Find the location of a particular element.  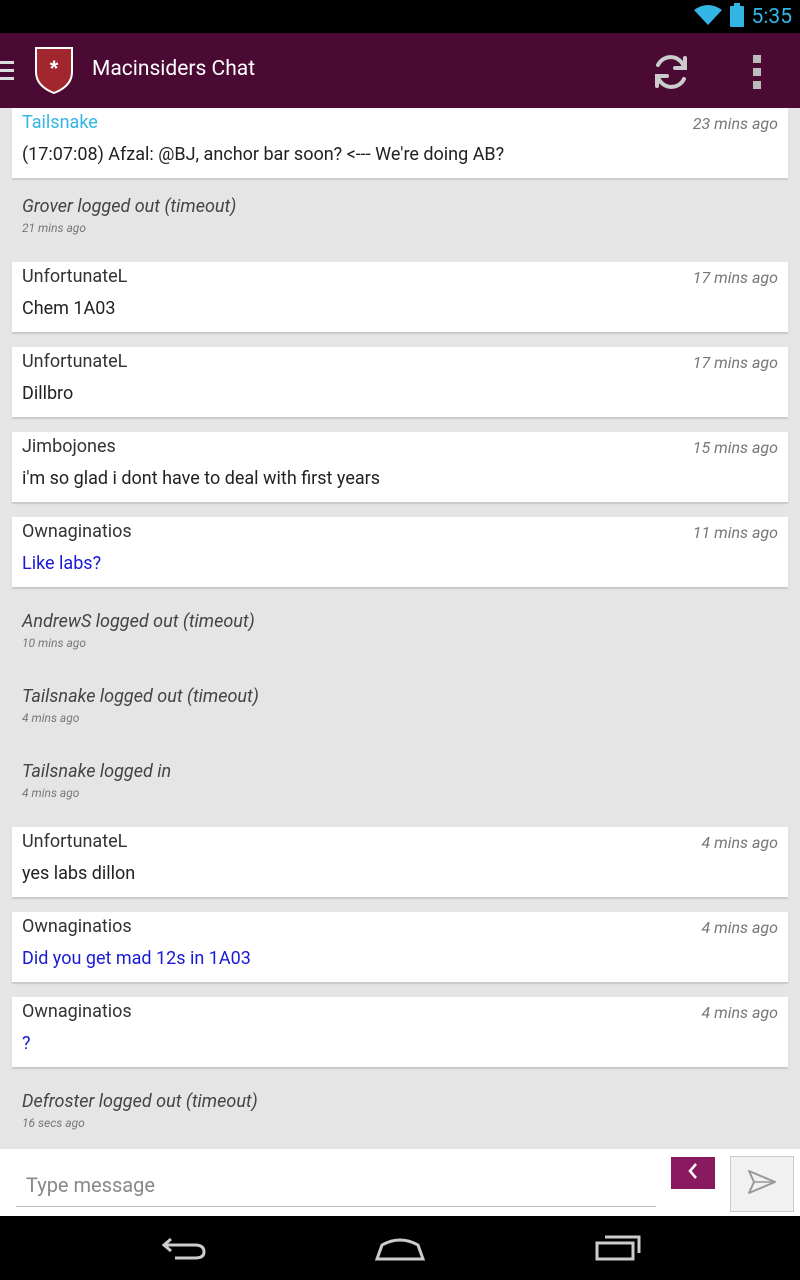

compose-bar is located at coordinates (400, 1182).